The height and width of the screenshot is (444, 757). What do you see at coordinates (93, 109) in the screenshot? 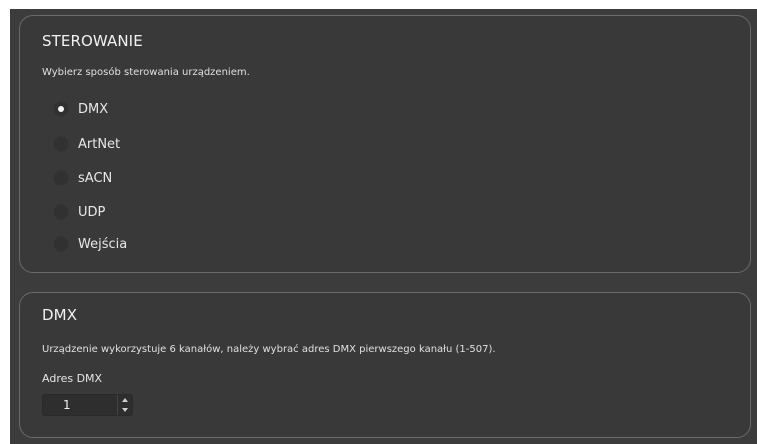
I see `radio-label-dmx: DMX` at bounding box center [93, 109].